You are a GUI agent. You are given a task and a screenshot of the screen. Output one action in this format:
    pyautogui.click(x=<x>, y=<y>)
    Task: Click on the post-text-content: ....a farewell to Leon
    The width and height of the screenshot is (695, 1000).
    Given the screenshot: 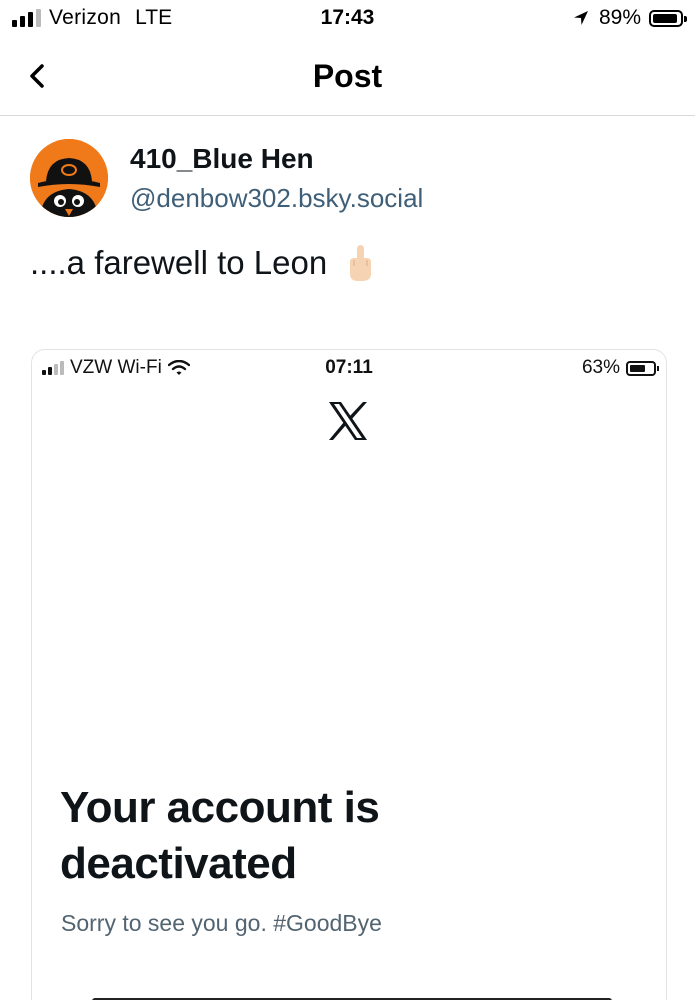 What is the action you would take?
    pyautogui.click(x=179, y=262)
    